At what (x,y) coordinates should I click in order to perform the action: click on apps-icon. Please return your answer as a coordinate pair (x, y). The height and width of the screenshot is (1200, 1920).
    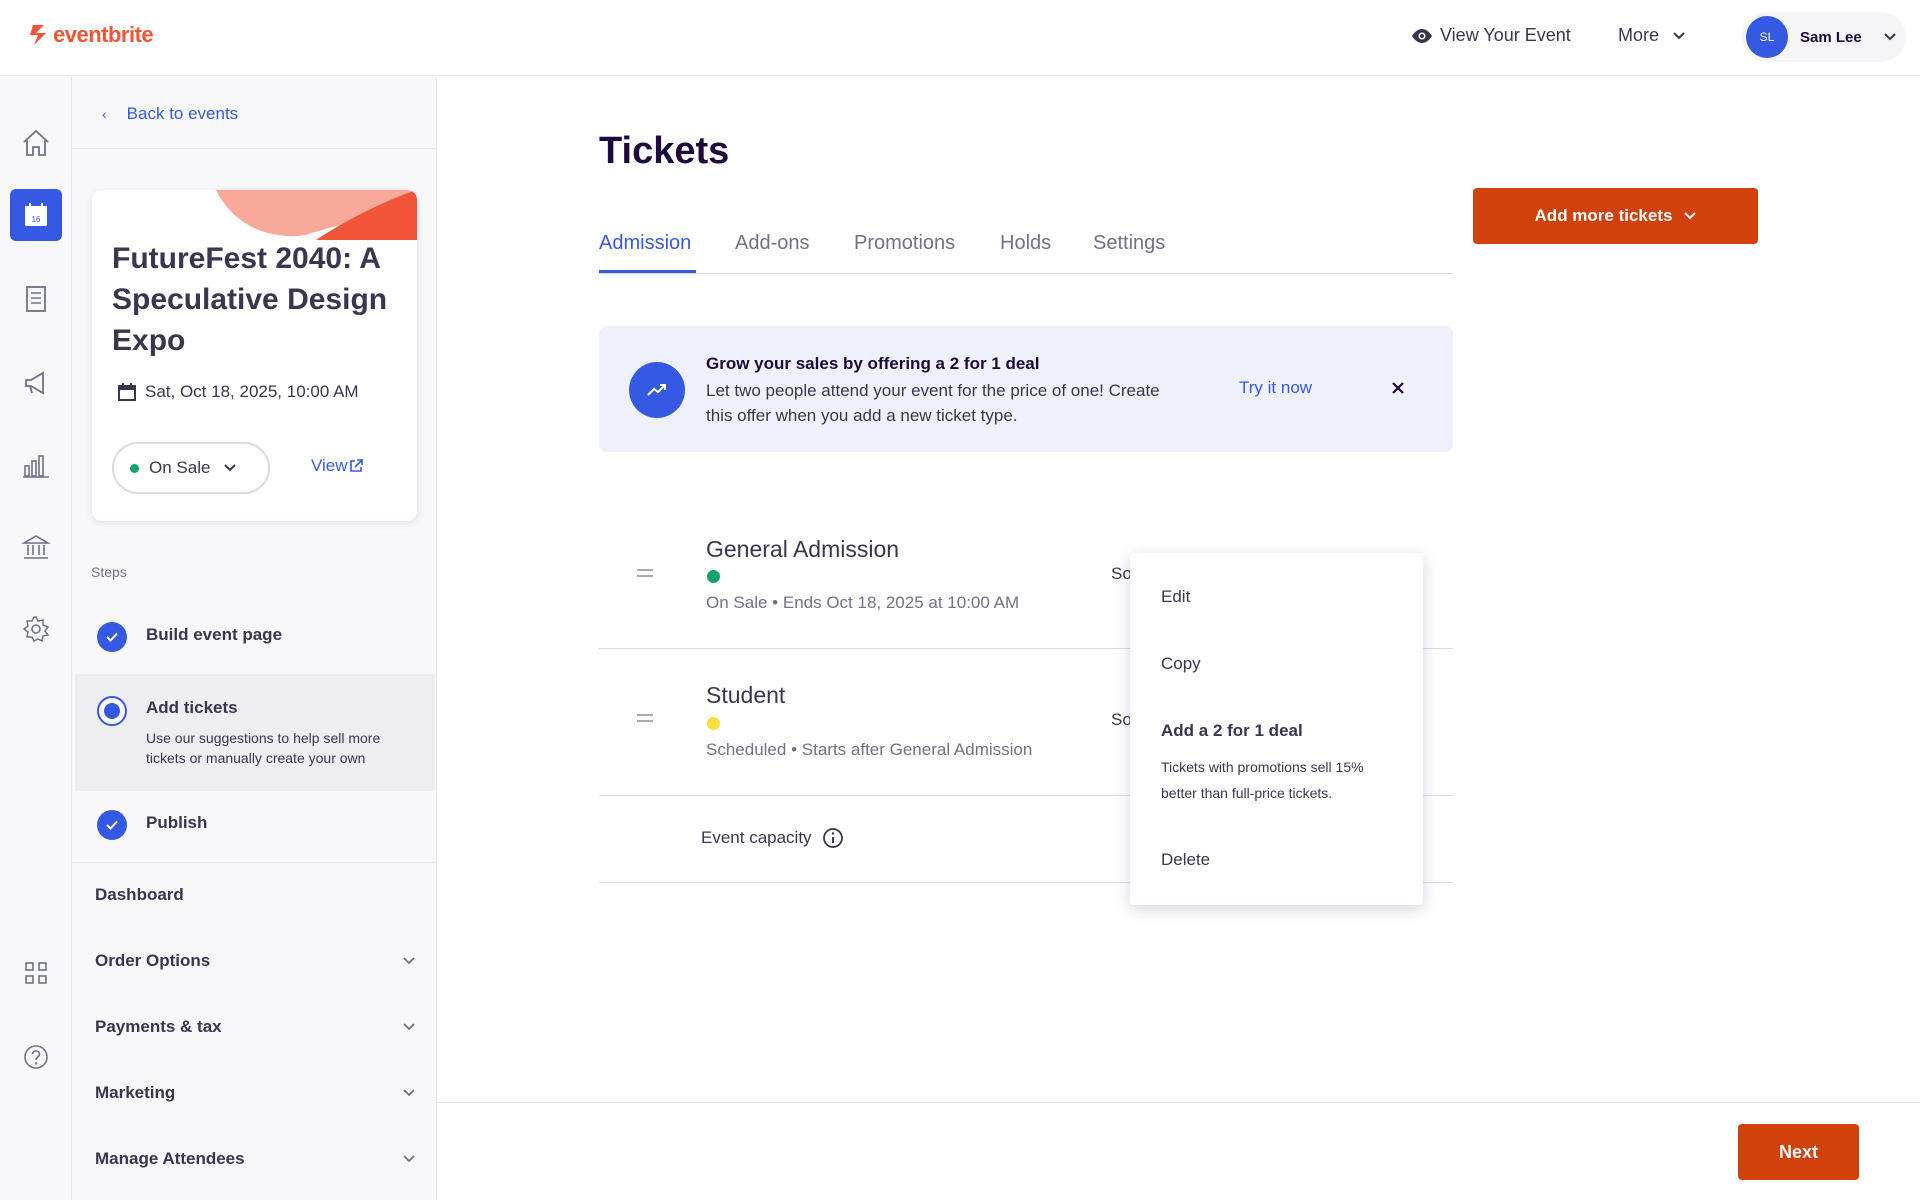
    Looking at the image, I should click on (36, 973).